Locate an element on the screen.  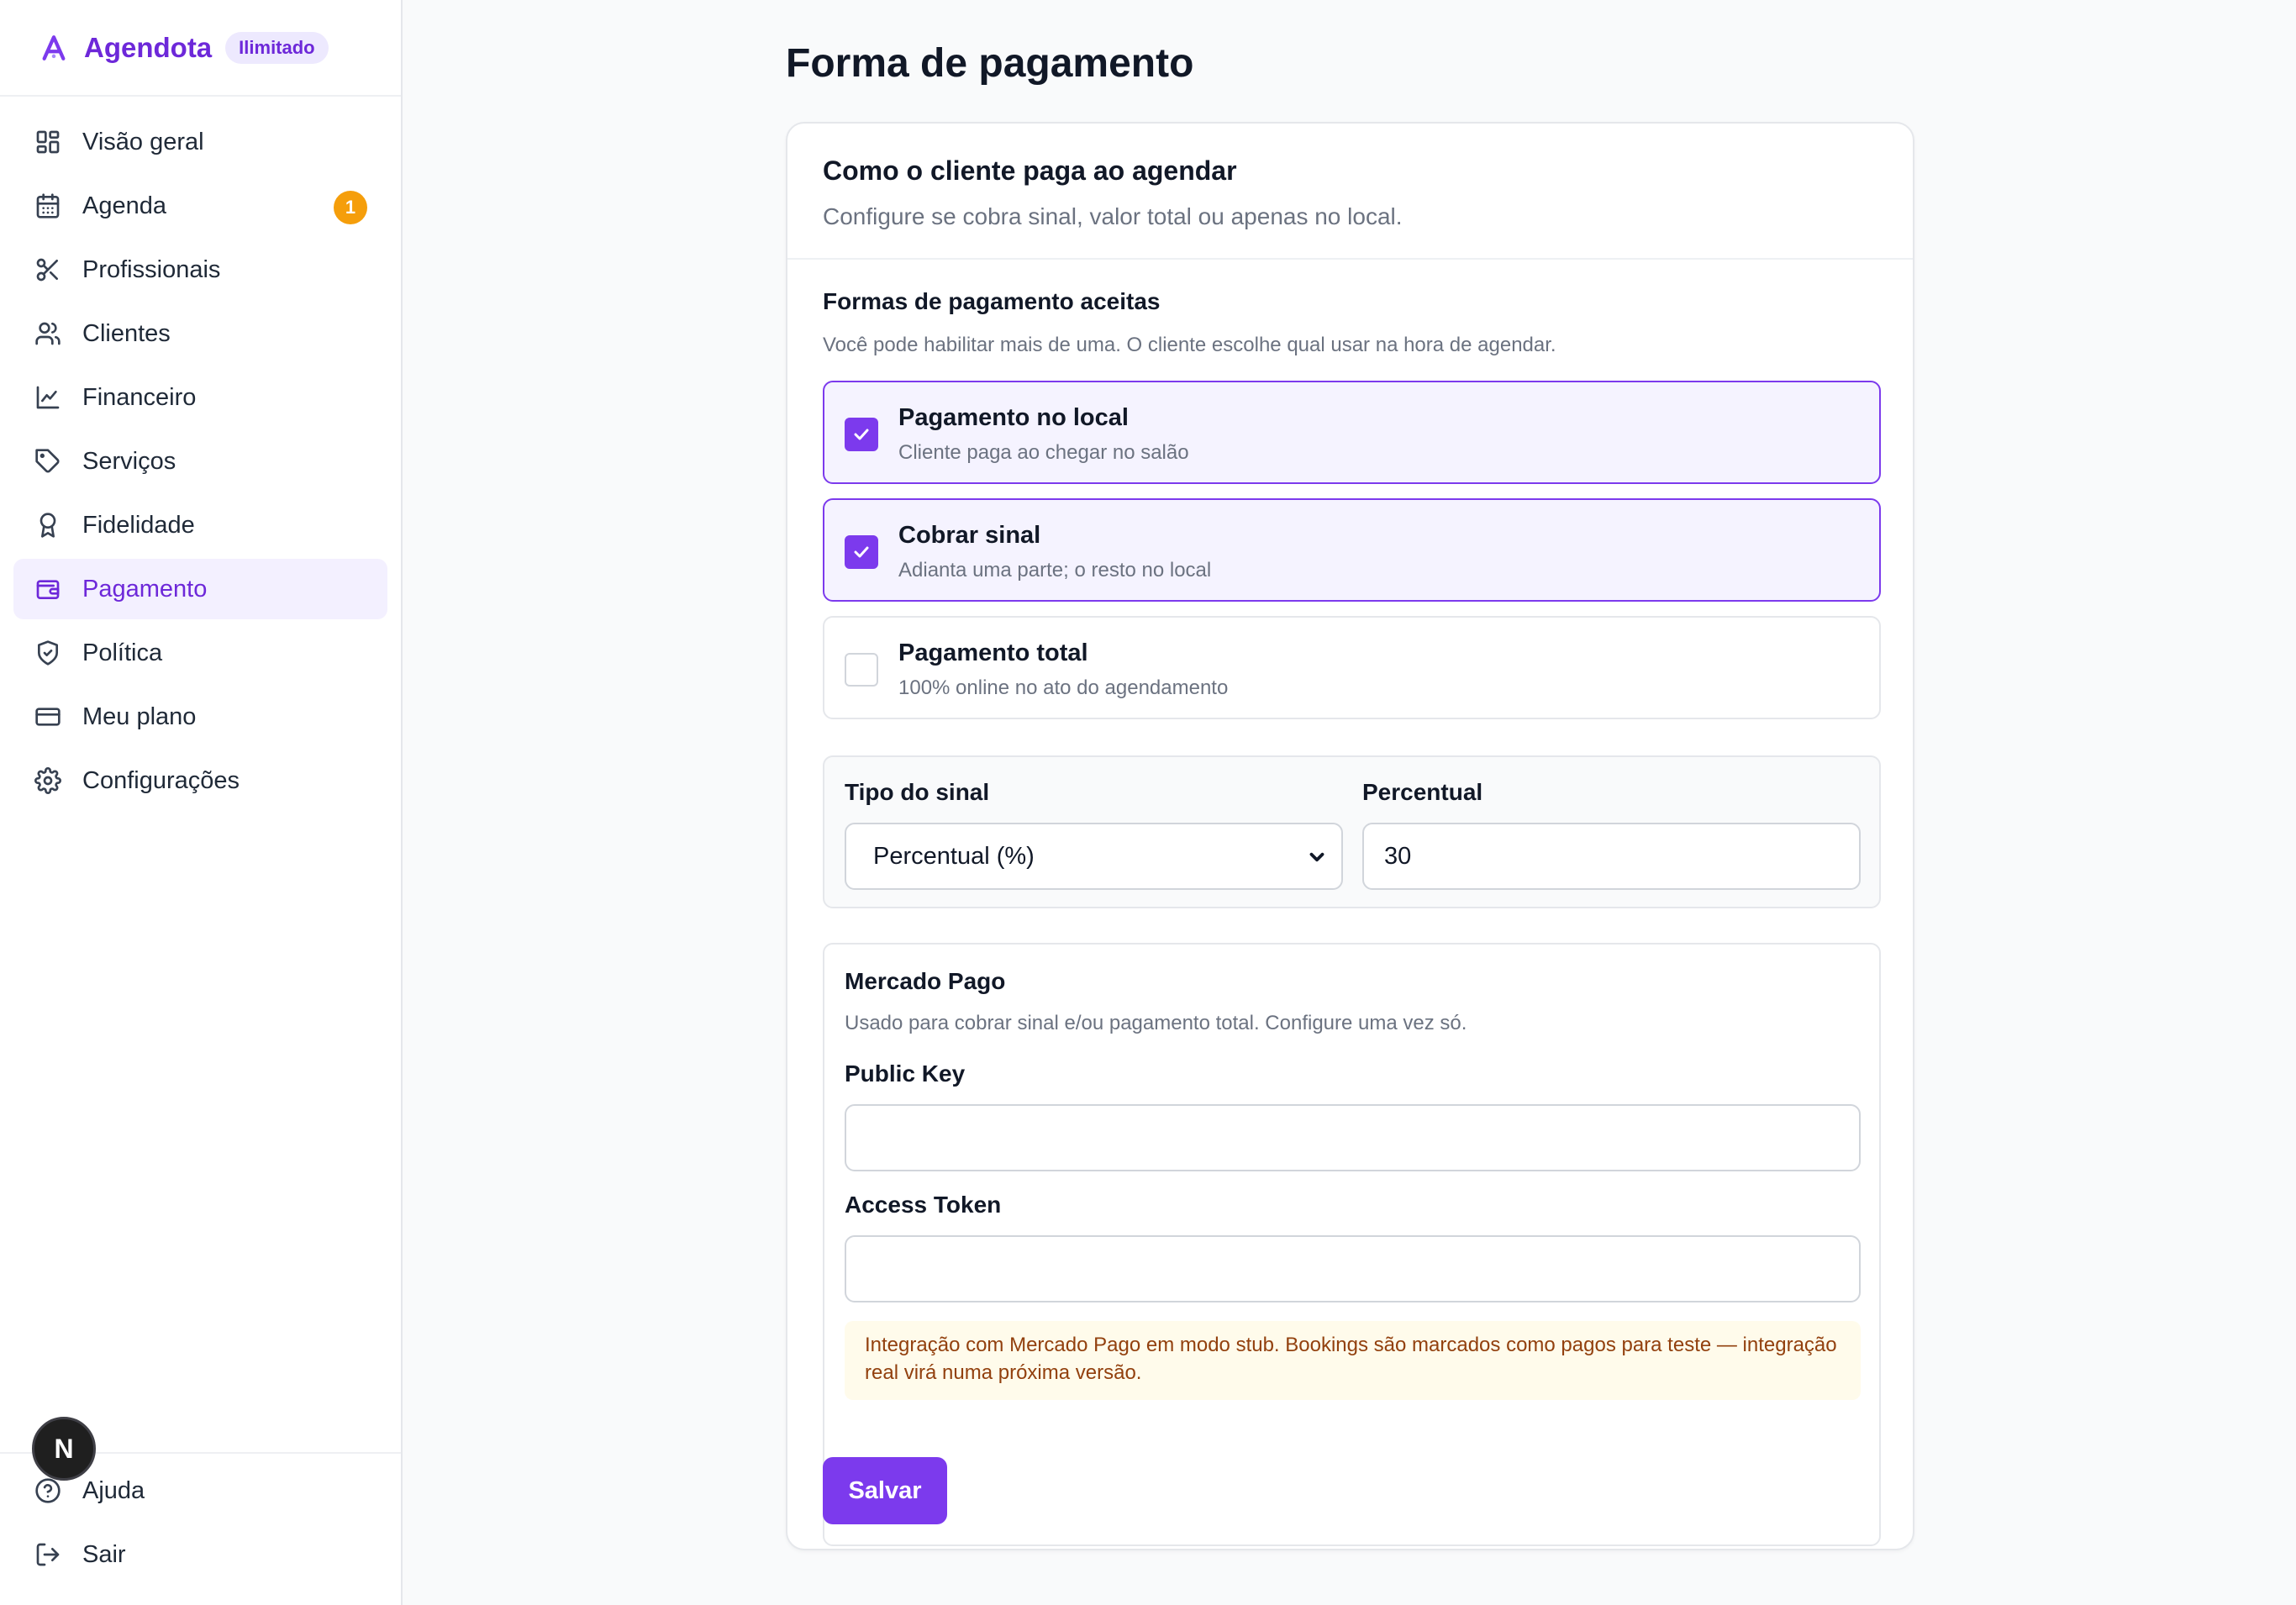
signal-type-label: Tipo do sinal is located at coordinates (918, 792).